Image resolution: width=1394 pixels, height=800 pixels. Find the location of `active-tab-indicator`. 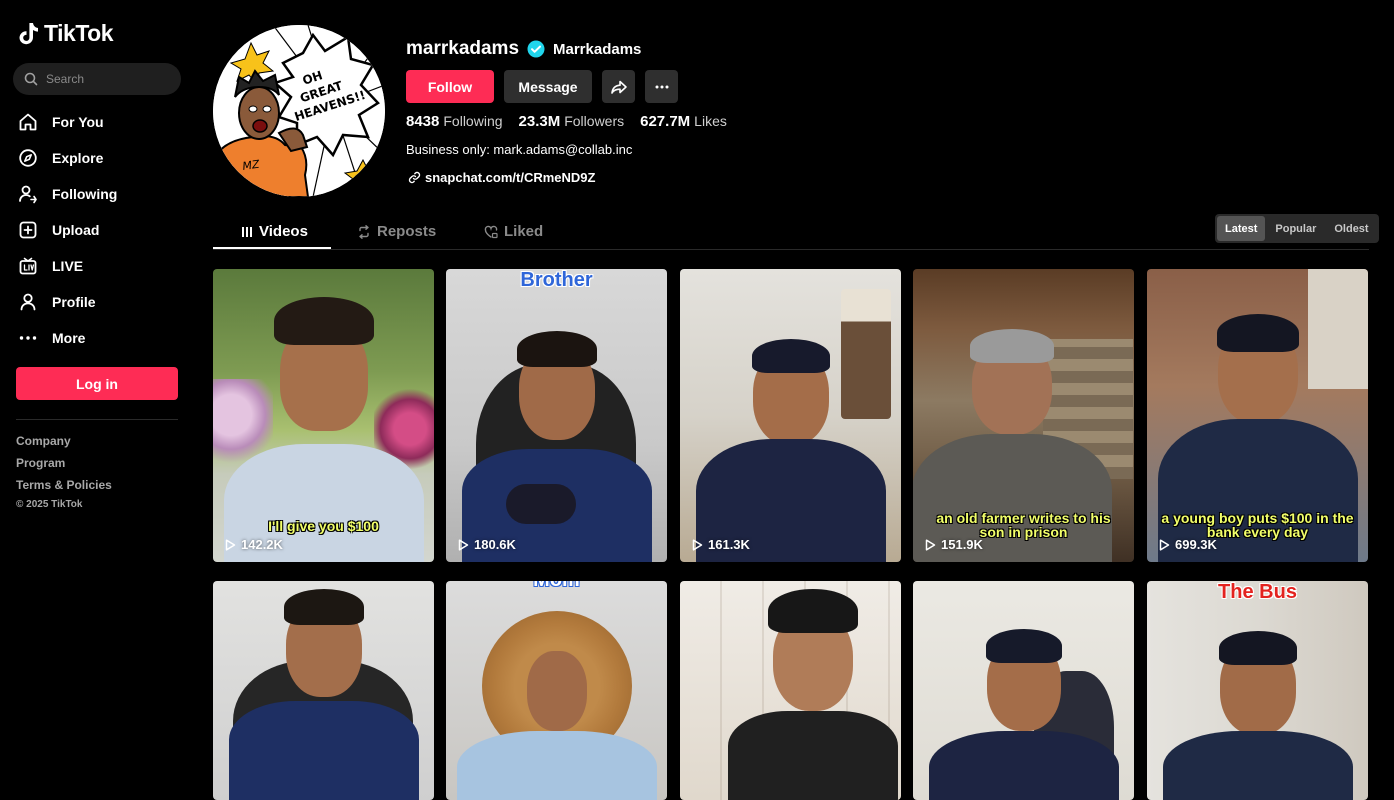

active-tab-indicator is located at coordinates (272, 248).